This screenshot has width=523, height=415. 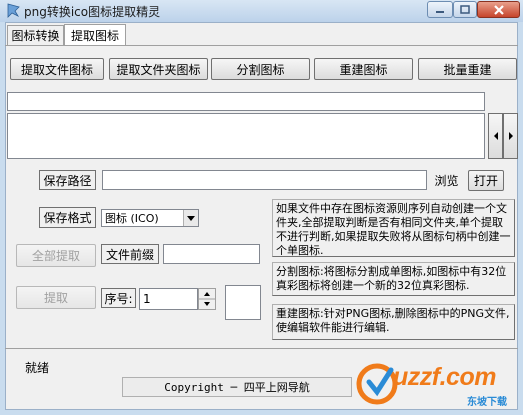 What do you see at coordinates (261, 348) in the screenshot?
I see `status-divider` at bounding box center [261, 348].